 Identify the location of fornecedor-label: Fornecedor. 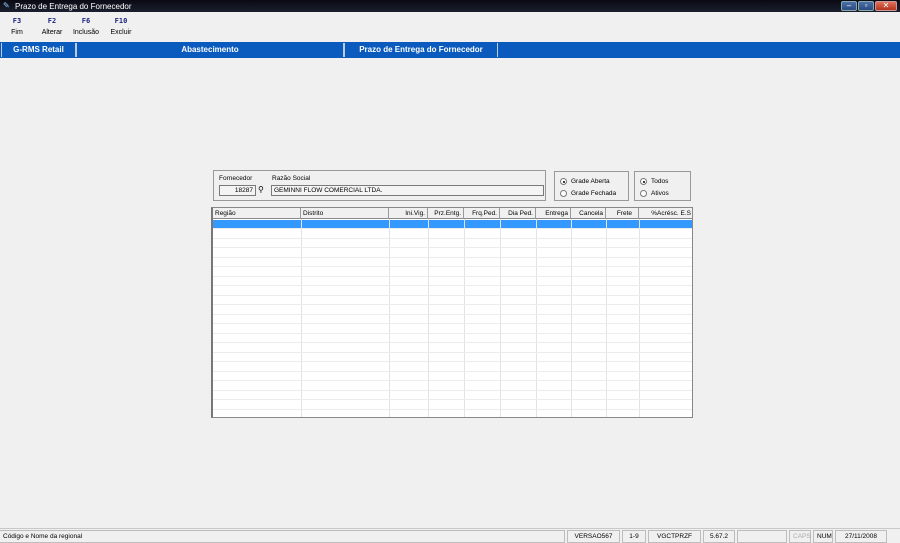
(236, 178).